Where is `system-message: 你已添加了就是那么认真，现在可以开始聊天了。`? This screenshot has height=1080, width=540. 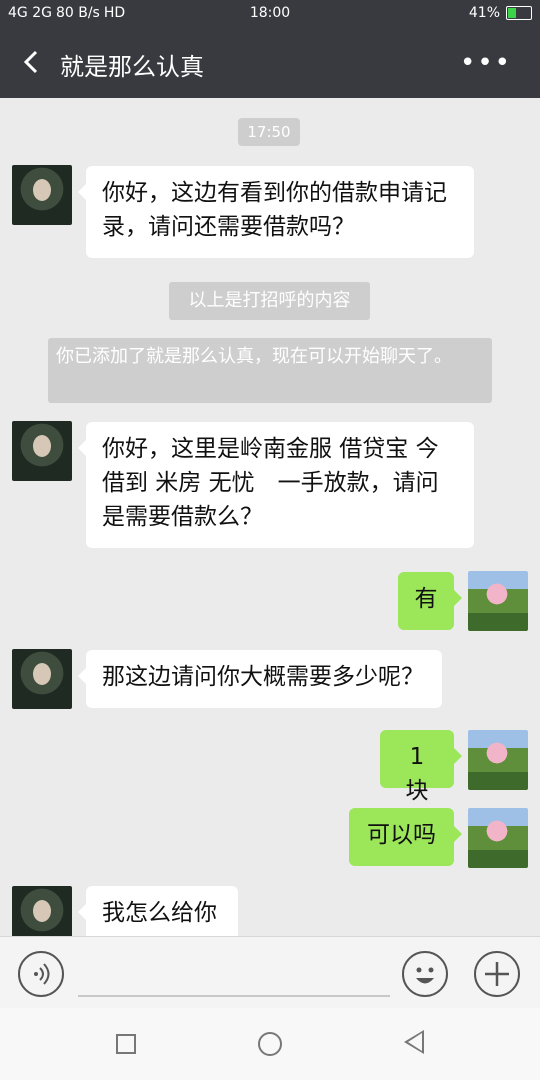
system-message: 你已添加了就是那么认真，现在可以开始聊天了。 is located at coordinates (270, 370).